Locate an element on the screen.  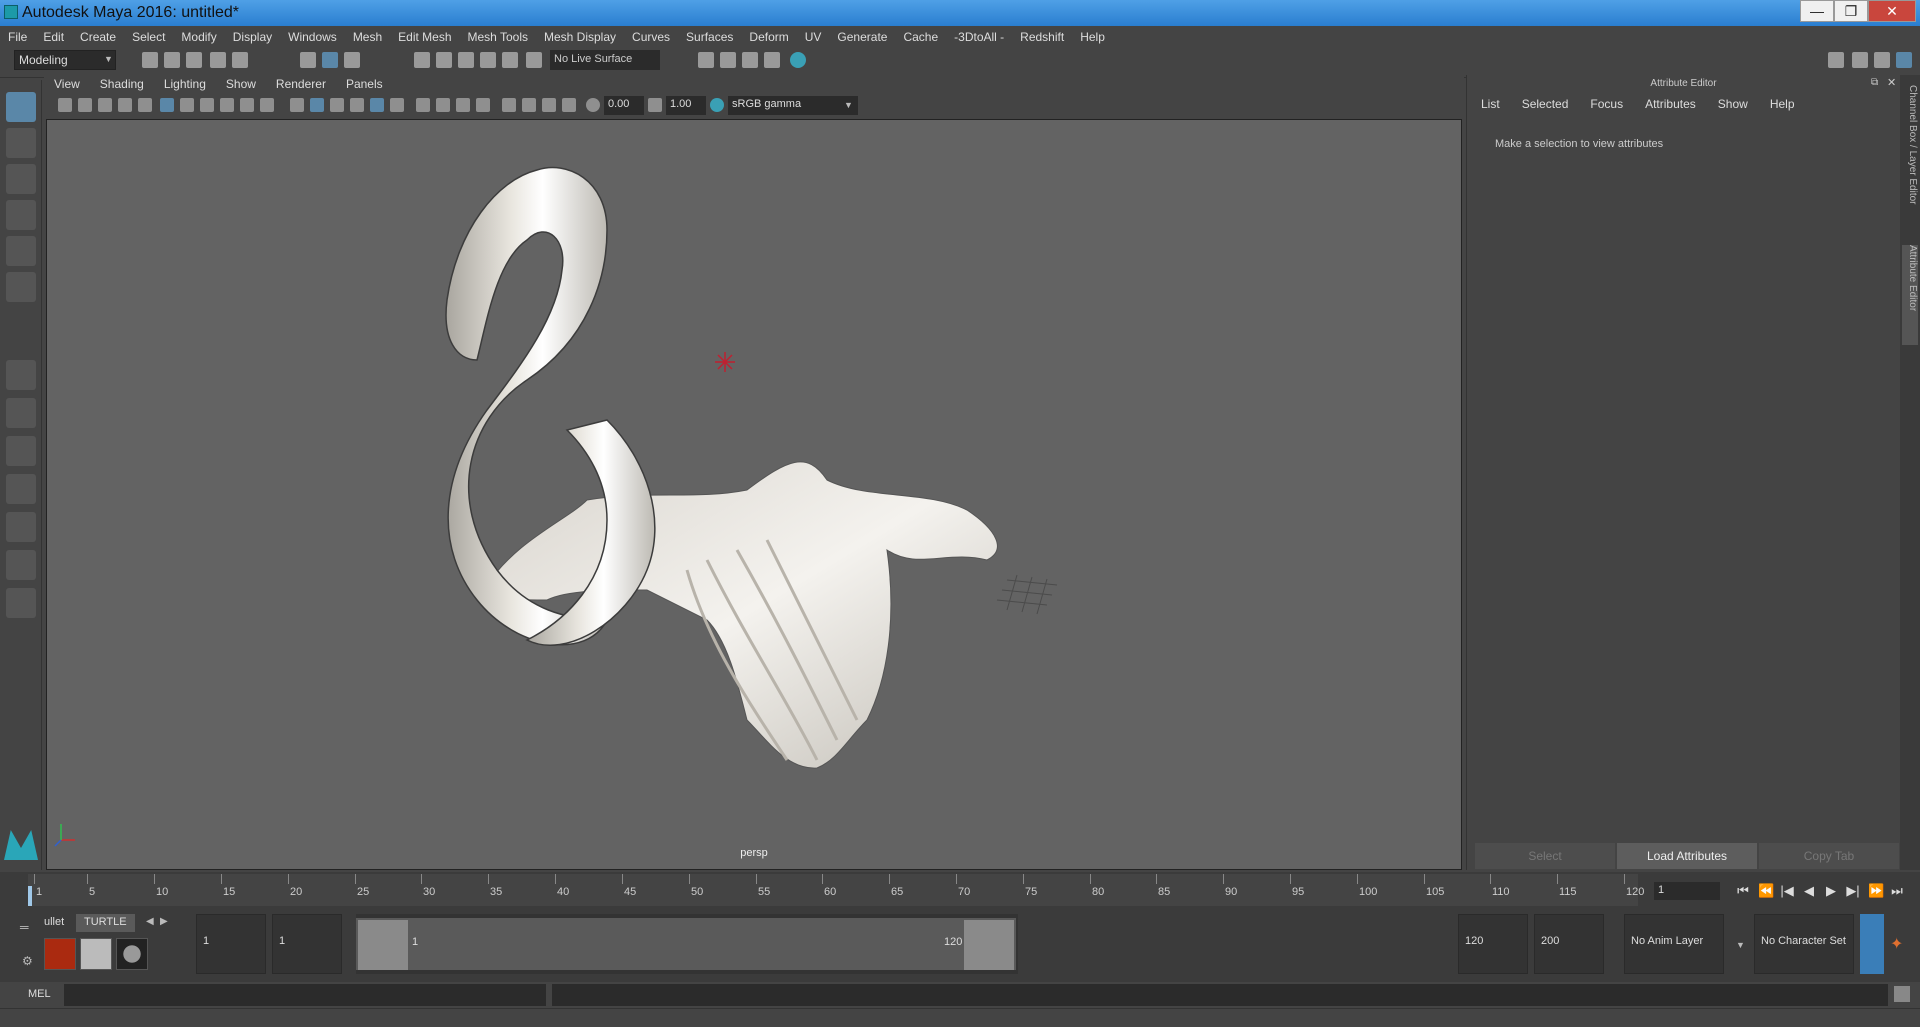
menu-mesh-display: Mesh Display is located at coordinates (580, 37).